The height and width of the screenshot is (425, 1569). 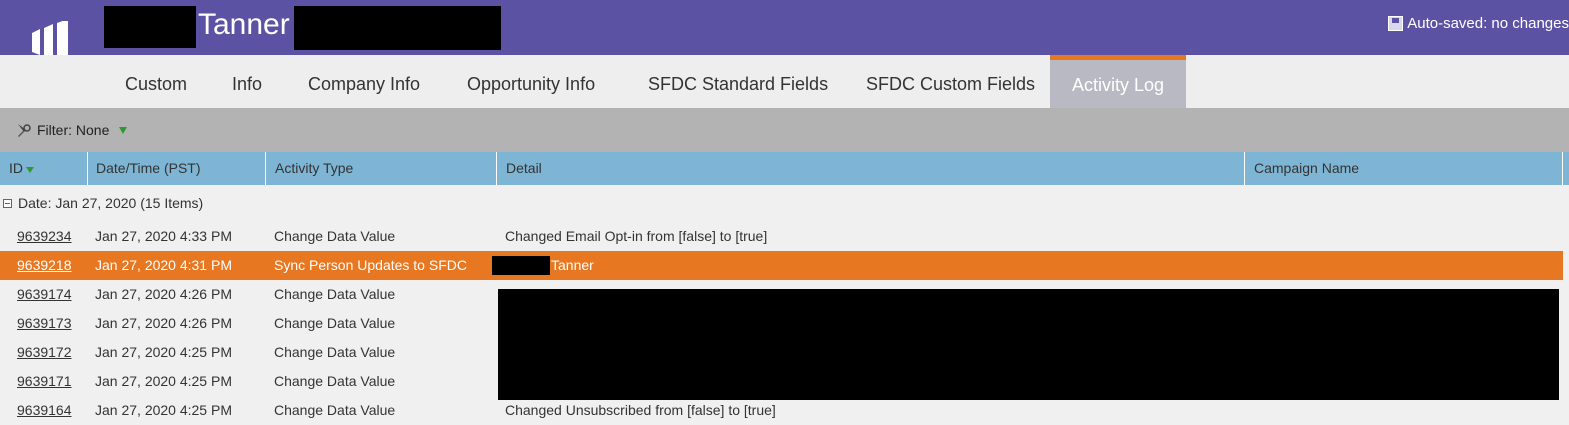 I want to click on autosave-status: Auto-saved: no changes, so click(x=1478, y=23).